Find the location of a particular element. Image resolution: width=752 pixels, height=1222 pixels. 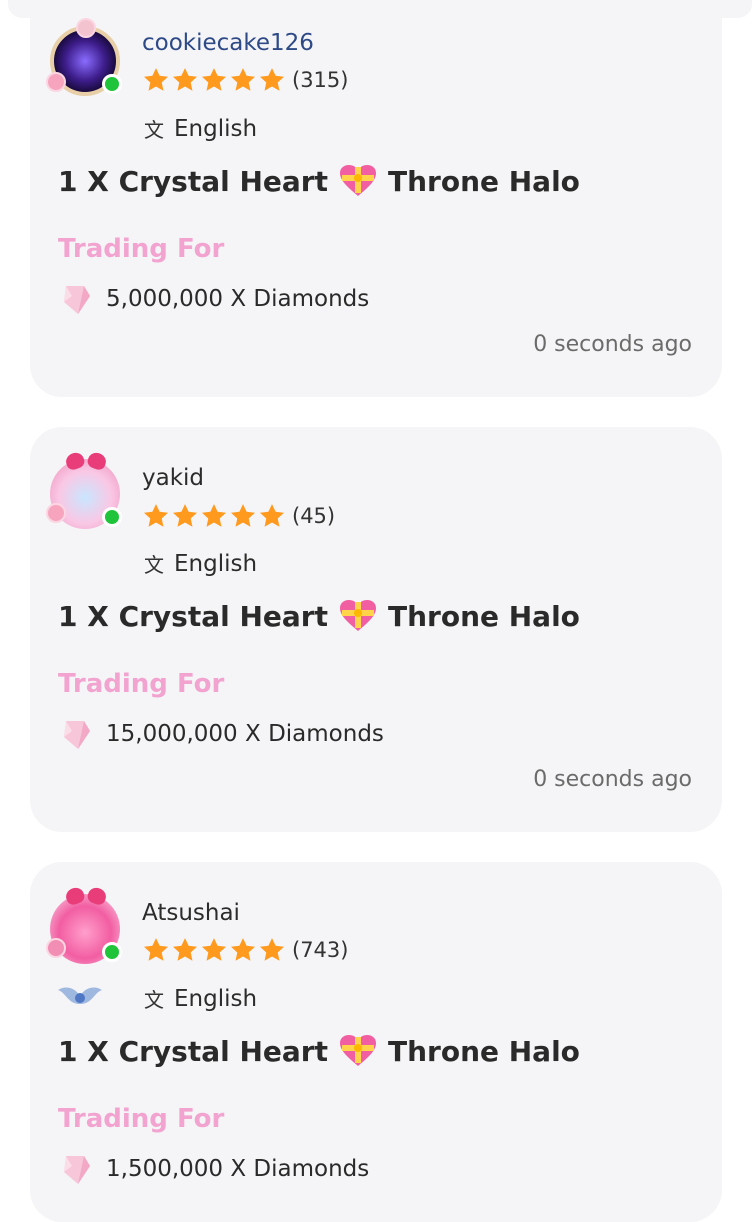

username: Atsushai is located at coordinates (191, 913).